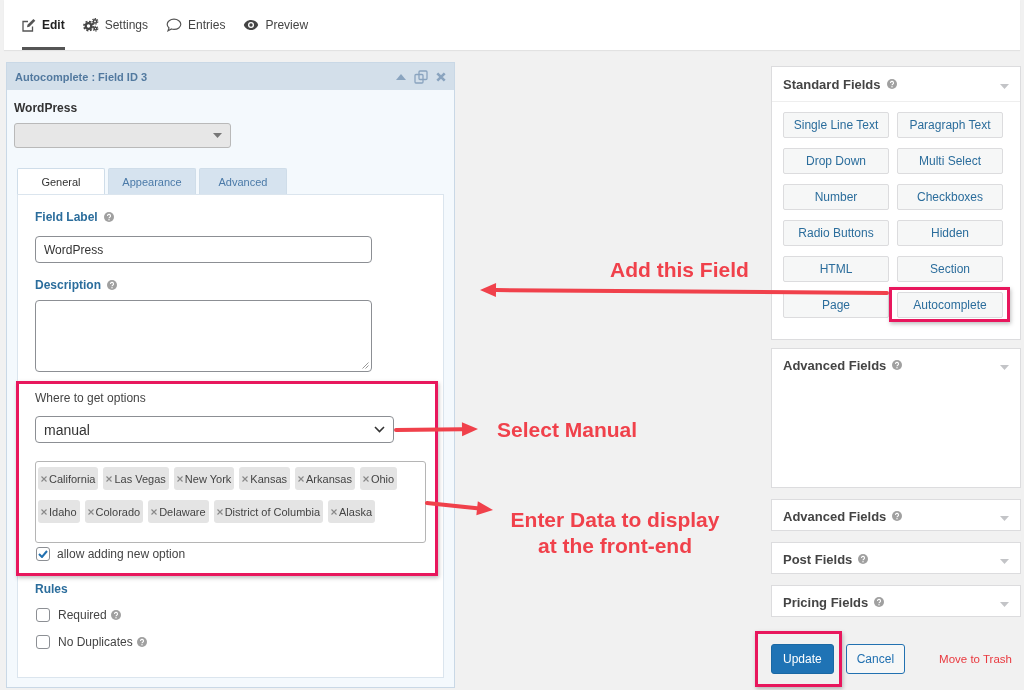 This screenshot has height=690, width=1024. What do you see at coordinates (950, 161) in the screenshot?
I see `field-type-button: Multi Select` at bounding box center [950, 161].